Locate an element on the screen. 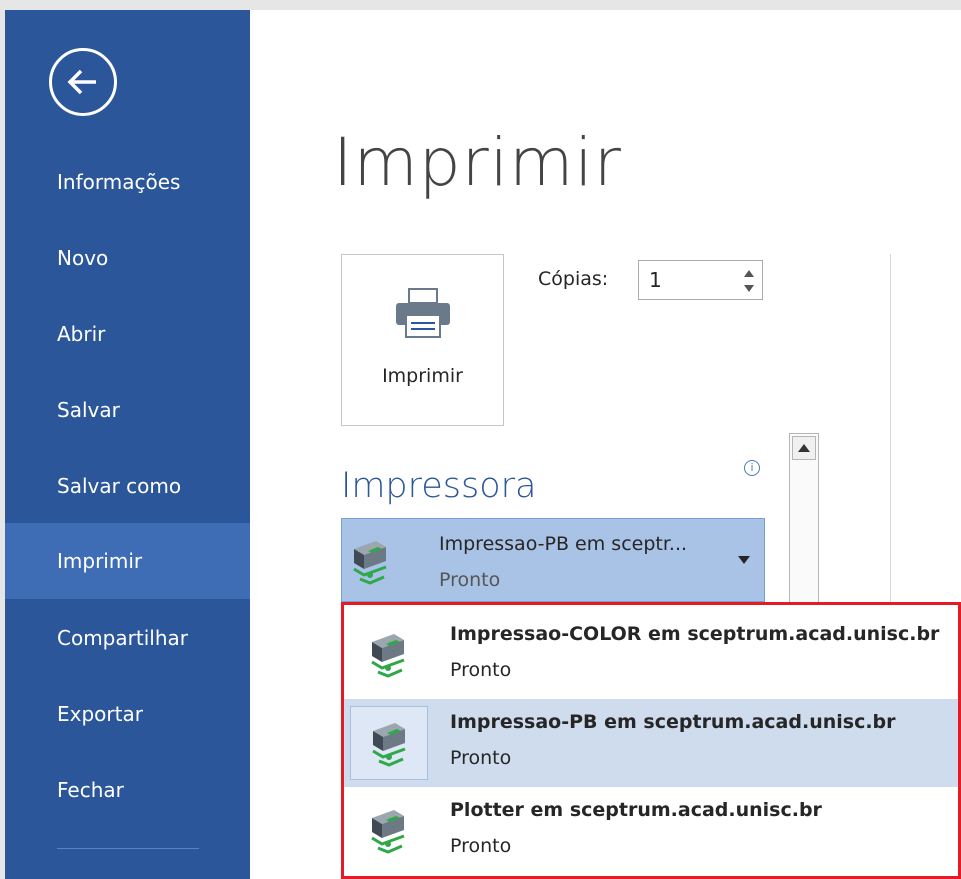 This screenshot has width=961, height=879. info-icon: i is located at coordinates (752, 468).